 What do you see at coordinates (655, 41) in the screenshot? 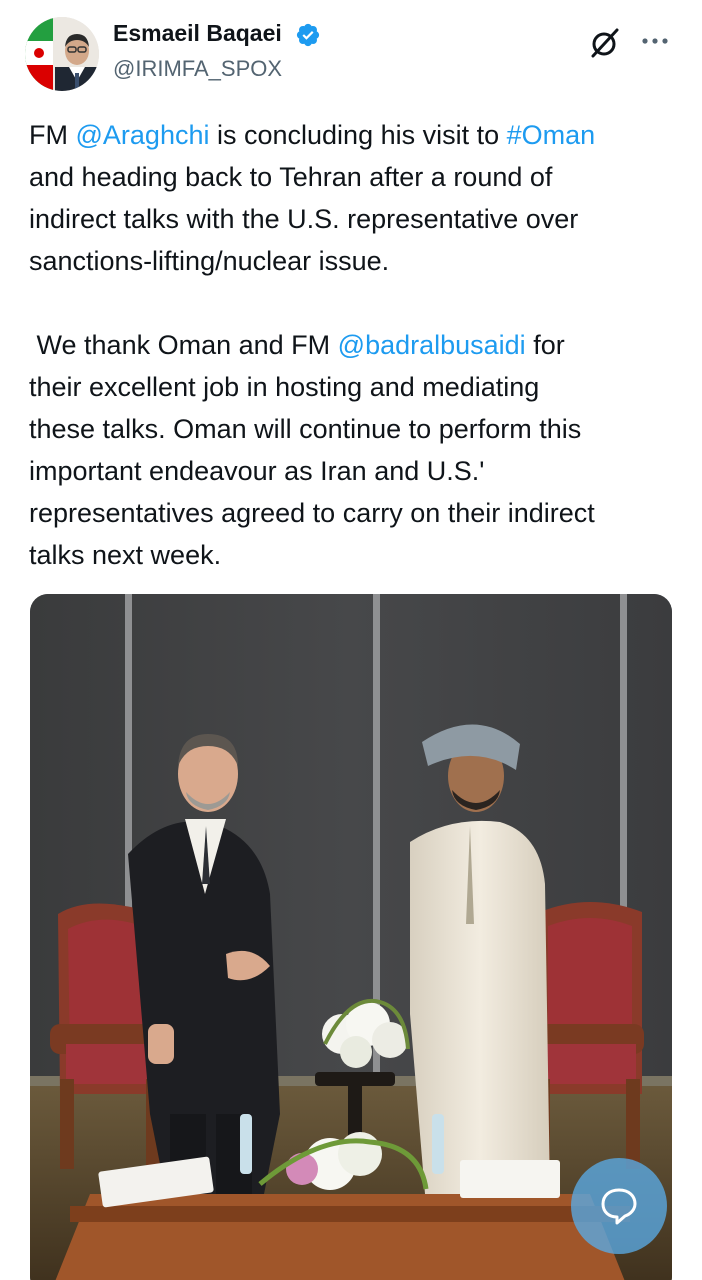
I see `more-dots-icon` at bounding box center [655, 41].